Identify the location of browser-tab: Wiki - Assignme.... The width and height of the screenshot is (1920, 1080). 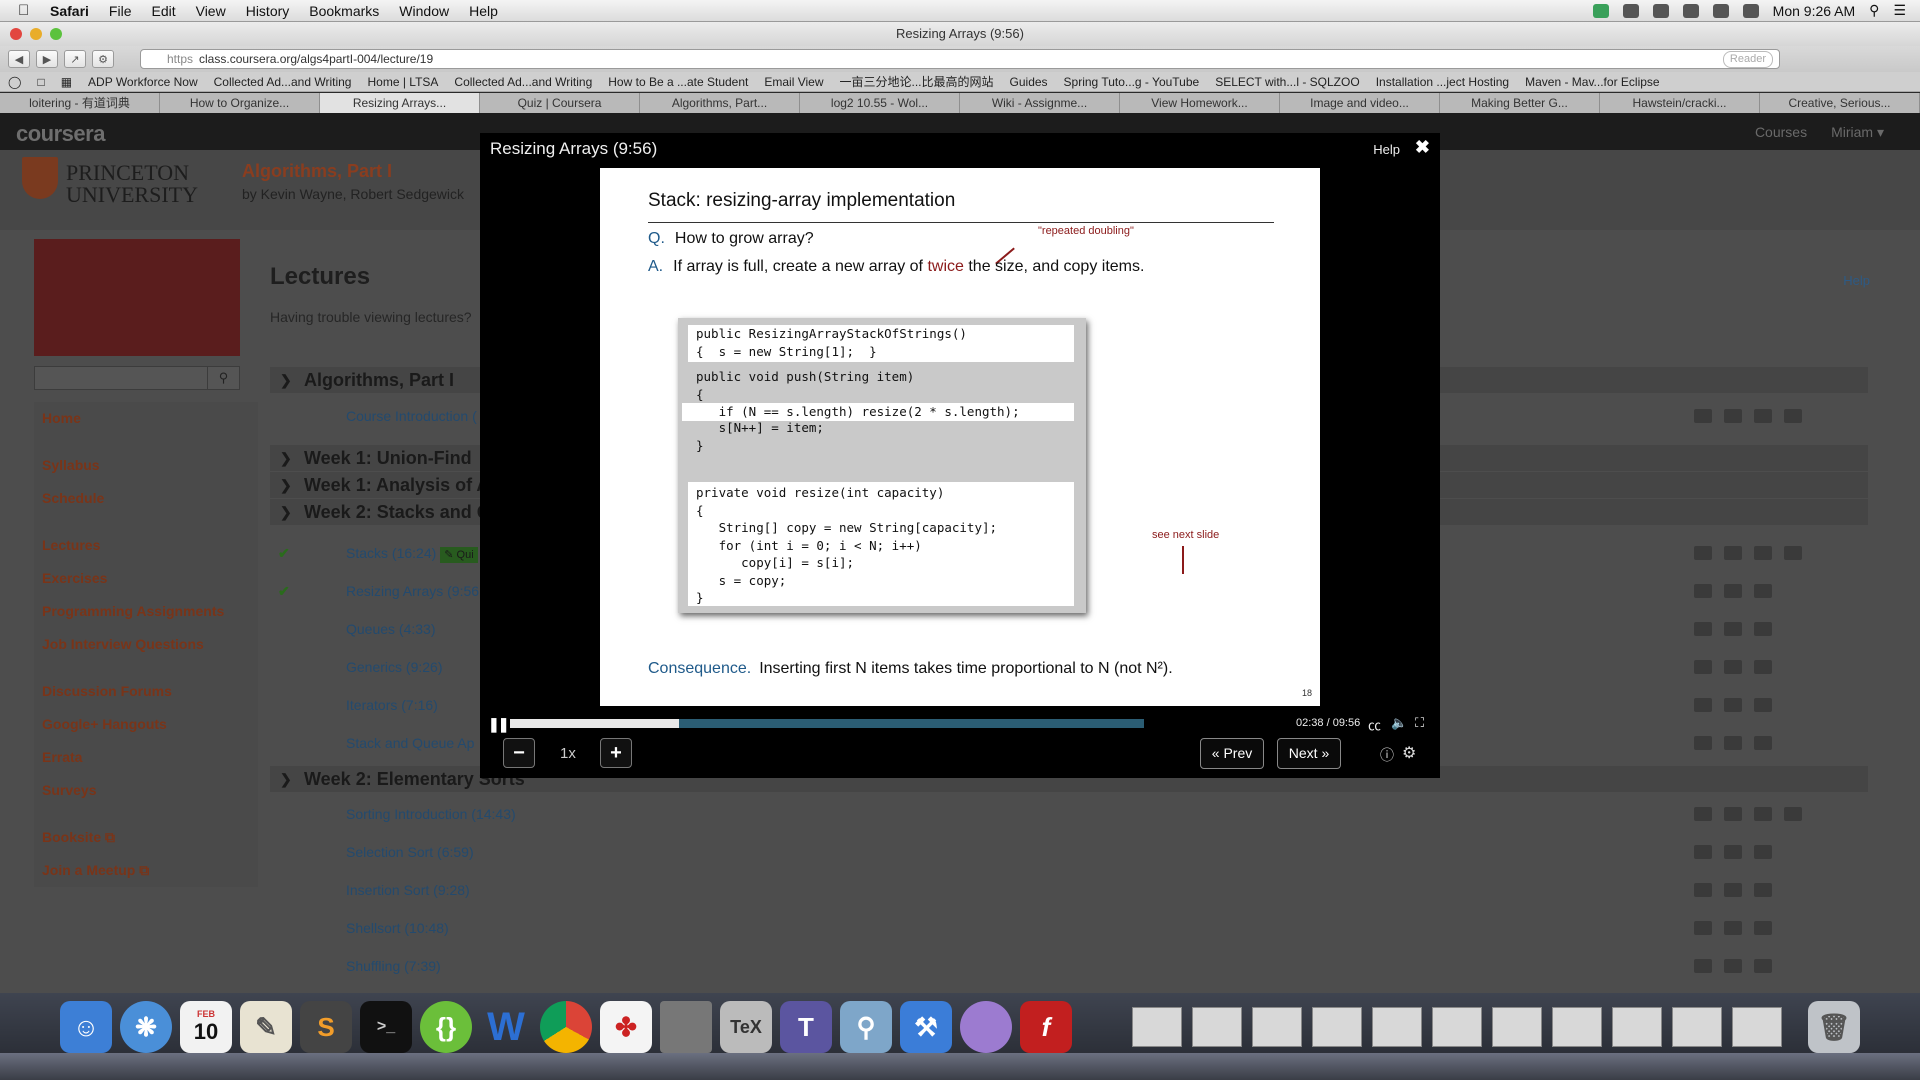
(1040, 103).